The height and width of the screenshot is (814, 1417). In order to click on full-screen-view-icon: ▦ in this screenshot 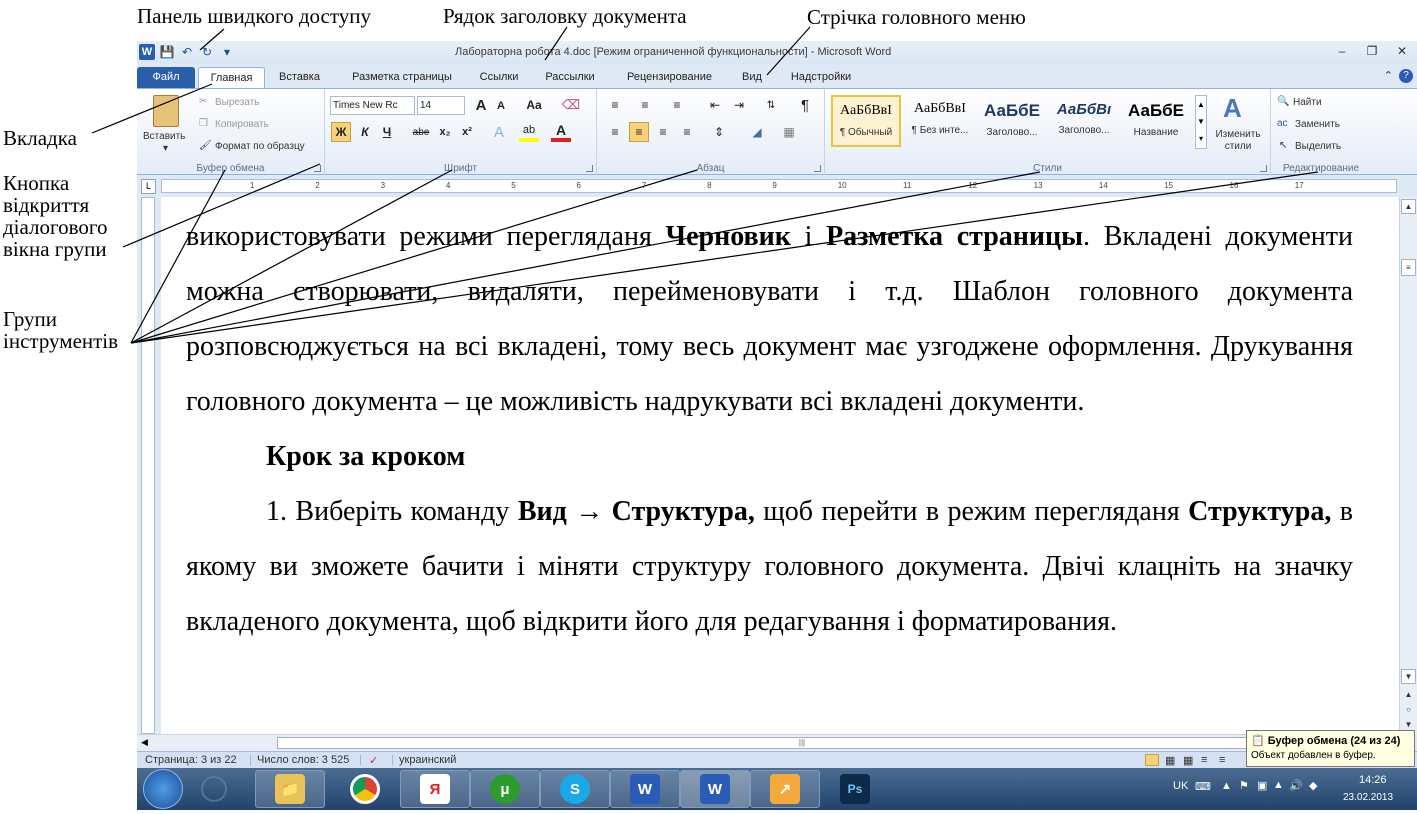, I will do `click(1170, 760)`.